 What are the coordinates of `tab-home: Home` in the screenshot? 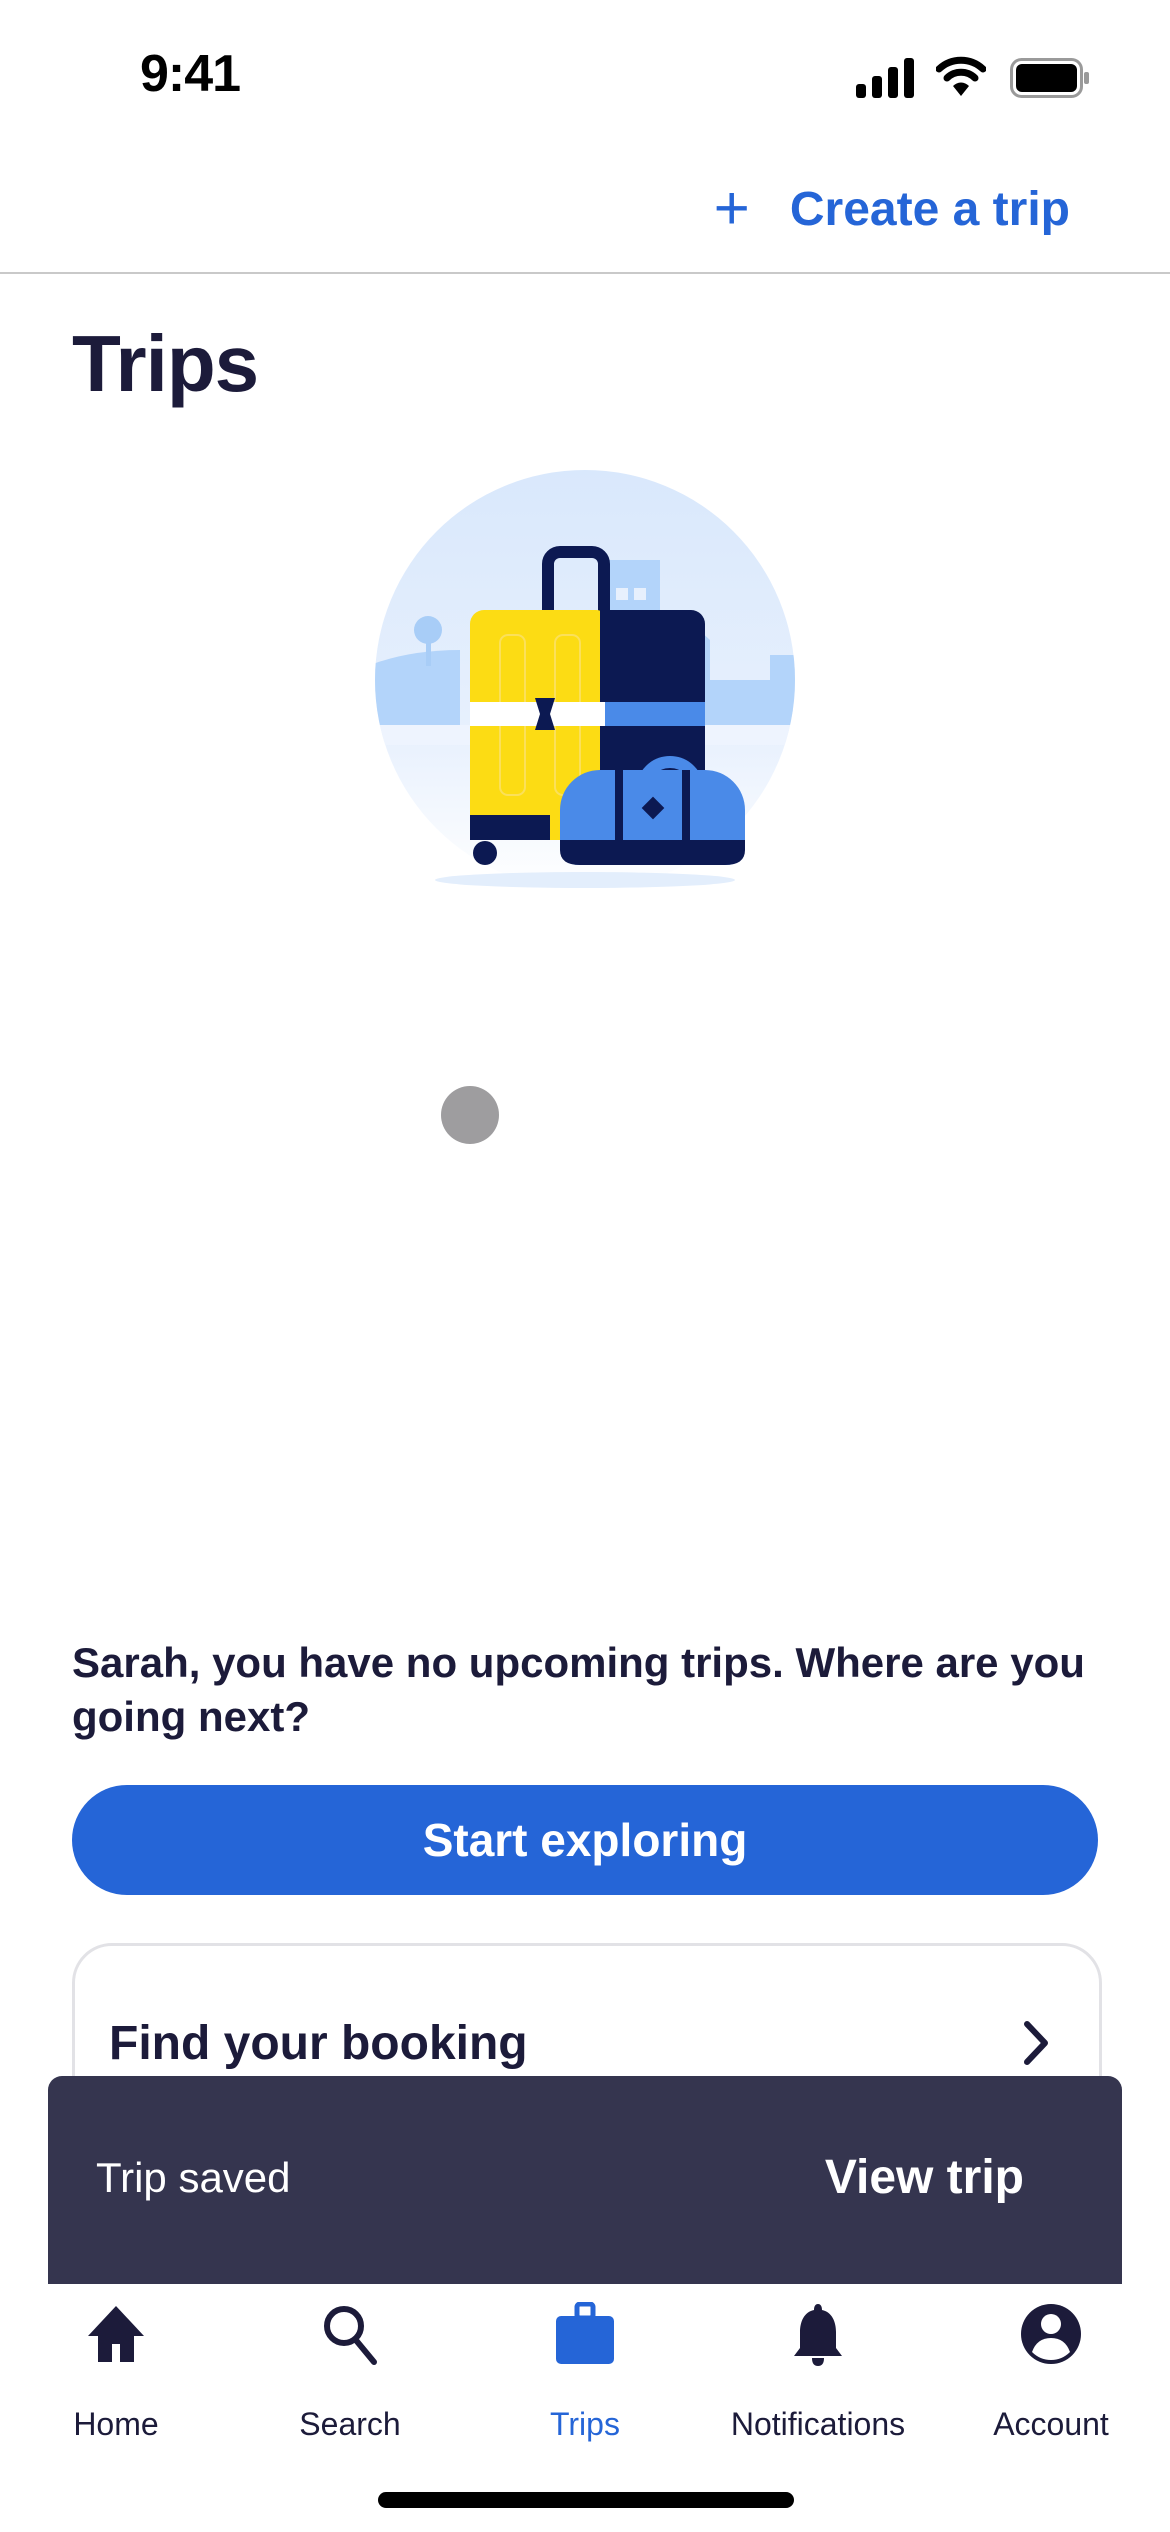 It's located at (116, 2372).